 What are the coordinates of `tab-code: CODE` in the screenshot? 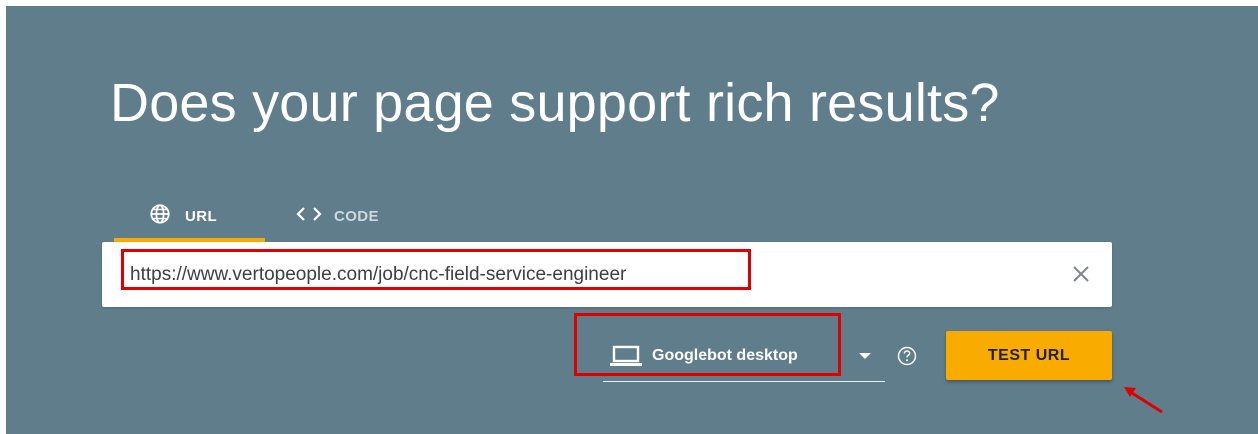 It's located at (337, 216).